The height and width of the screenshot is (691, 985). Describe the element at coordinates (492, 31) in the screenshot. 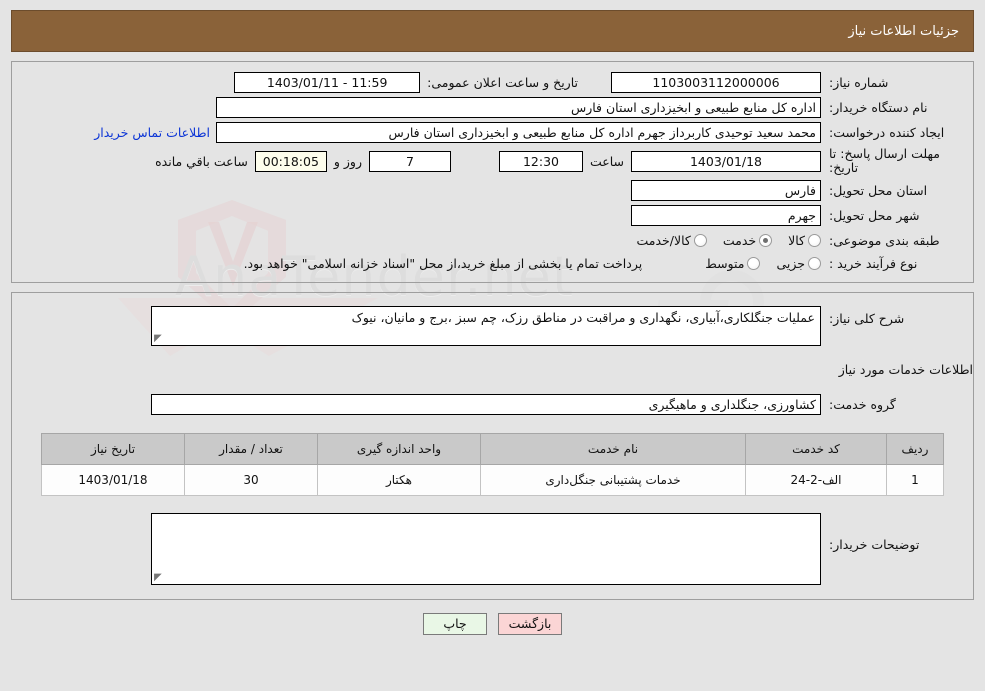

I see `page-title: جزئیات اطلاعات نیاز` at that location.